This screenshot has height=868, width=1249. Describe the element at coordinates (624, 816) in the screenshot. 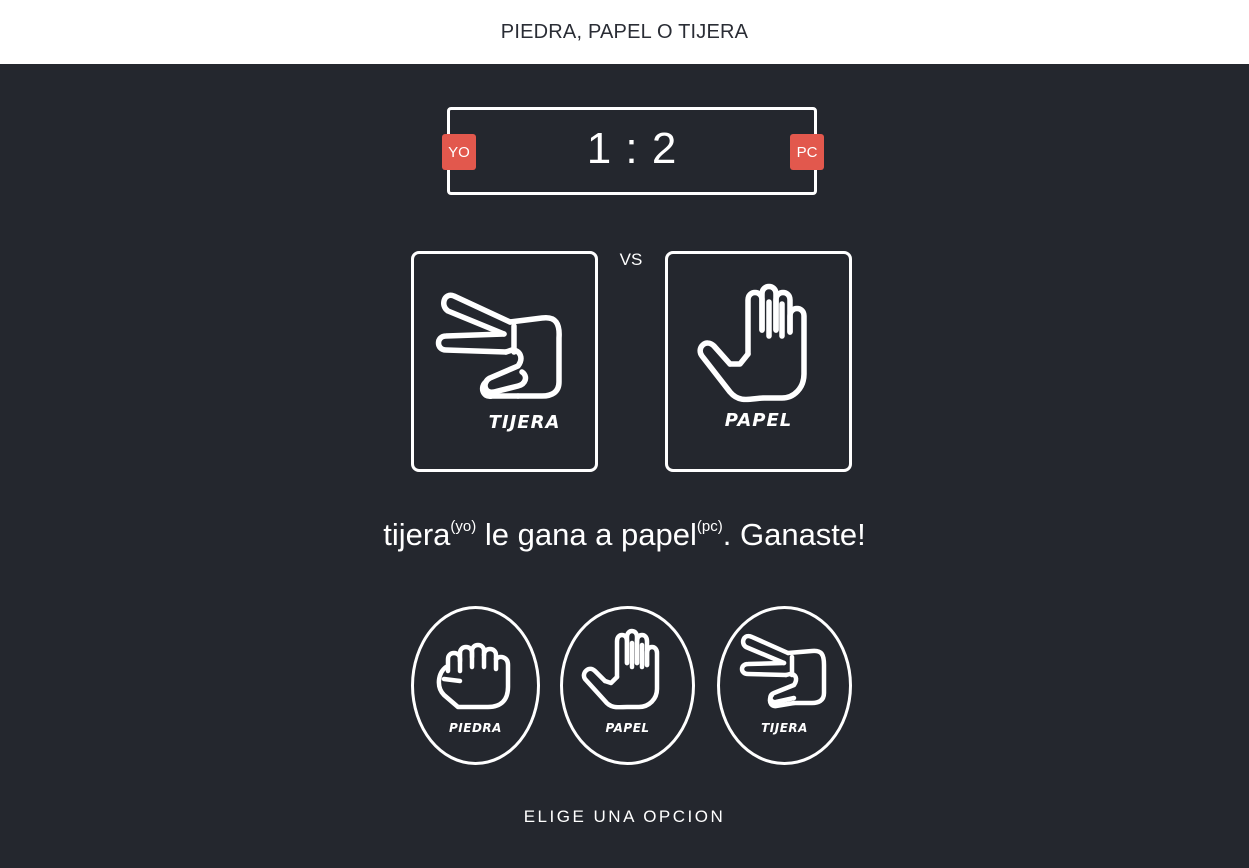

I see `choose-option-prompt: ELIGE UNA OPCION` at that location.